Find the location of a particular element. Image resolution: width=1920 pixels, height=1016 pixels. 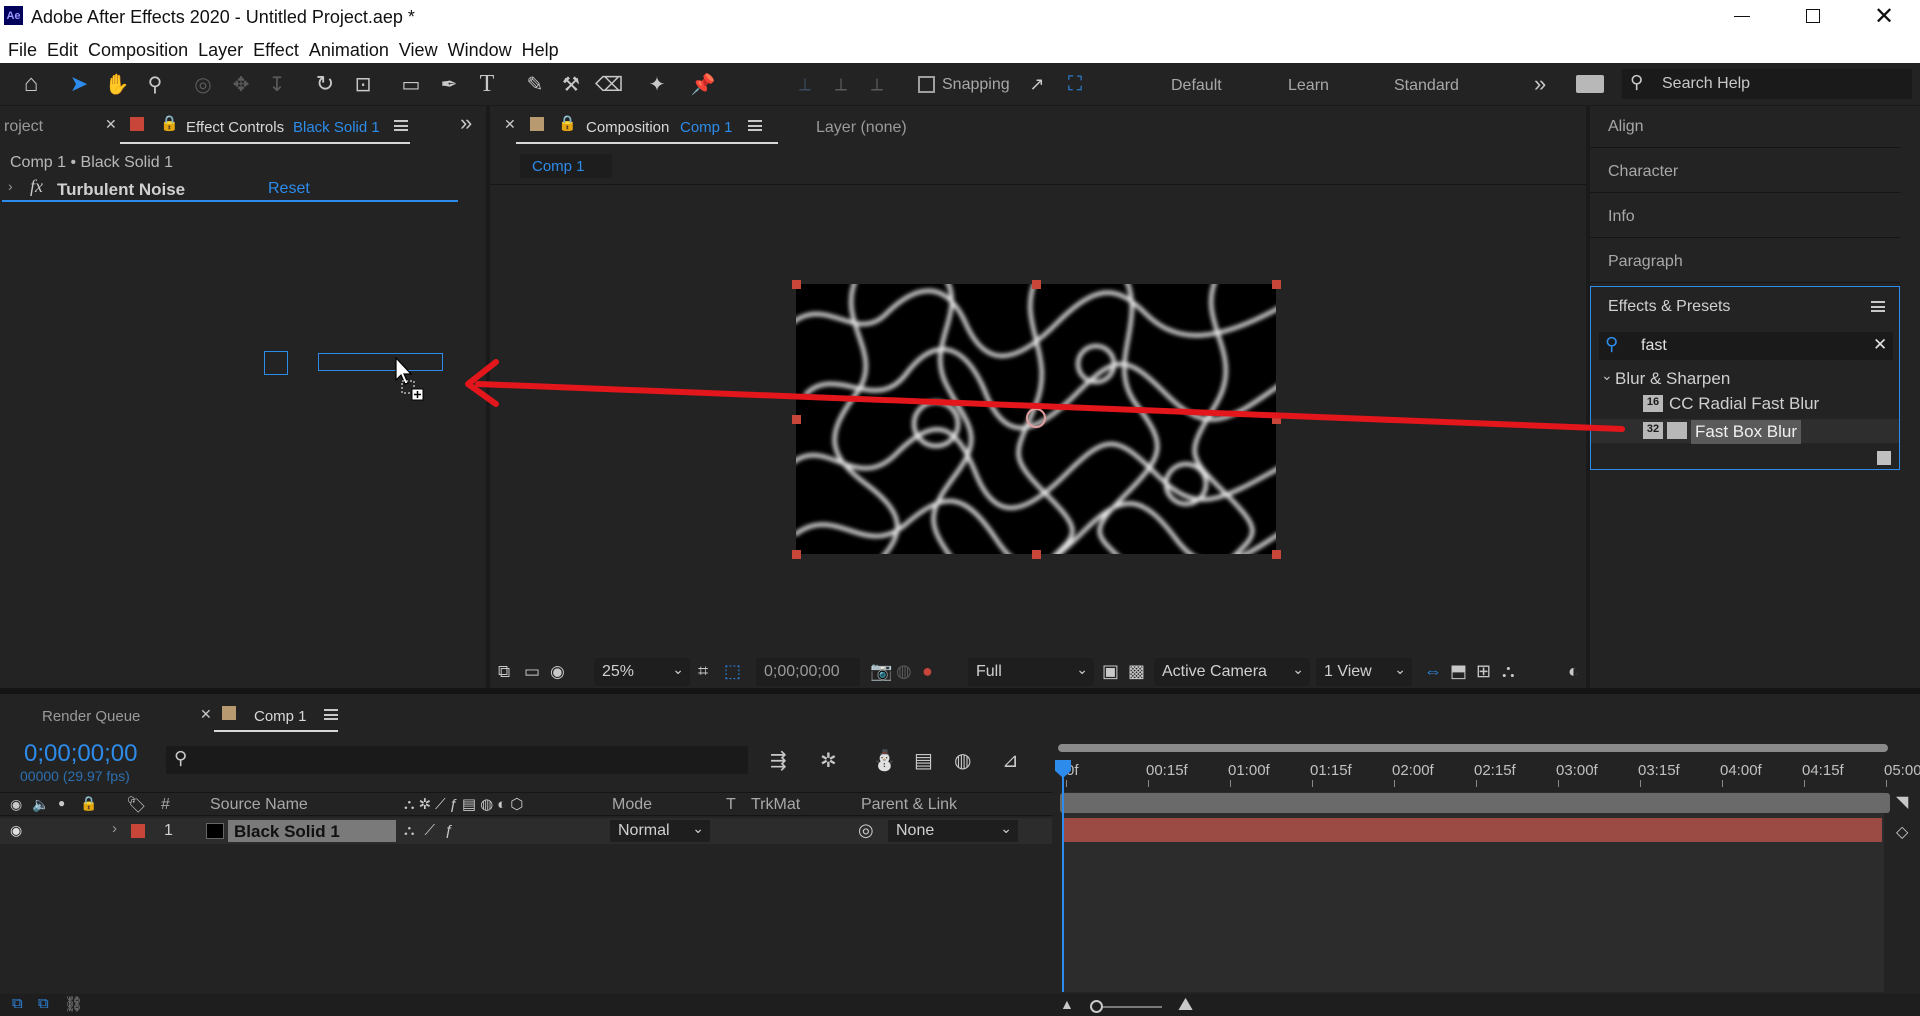

new-preset-icon is located at coordinates (1884, 458).